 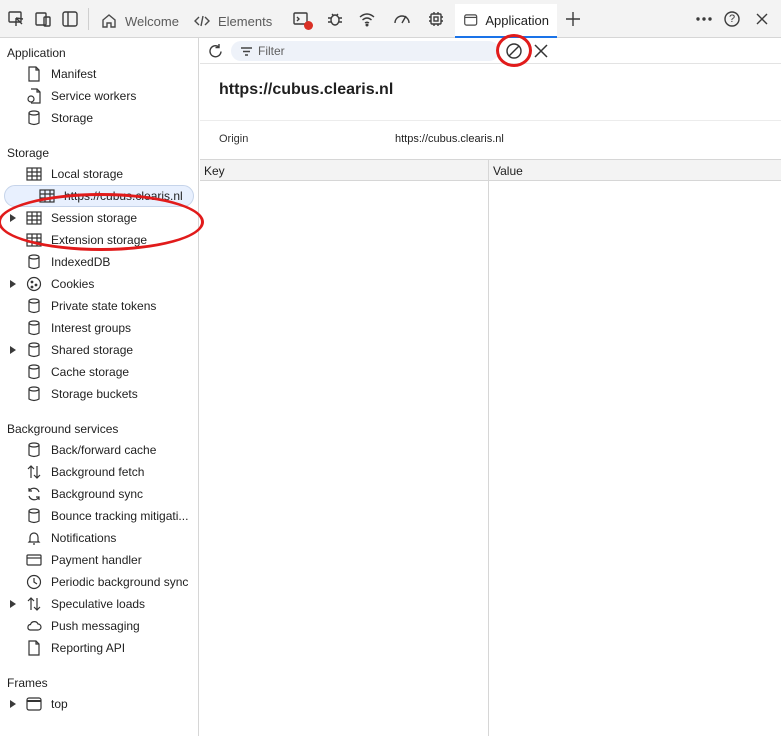 I want to click on table-header: Key Value, so click(x=490, y=170).